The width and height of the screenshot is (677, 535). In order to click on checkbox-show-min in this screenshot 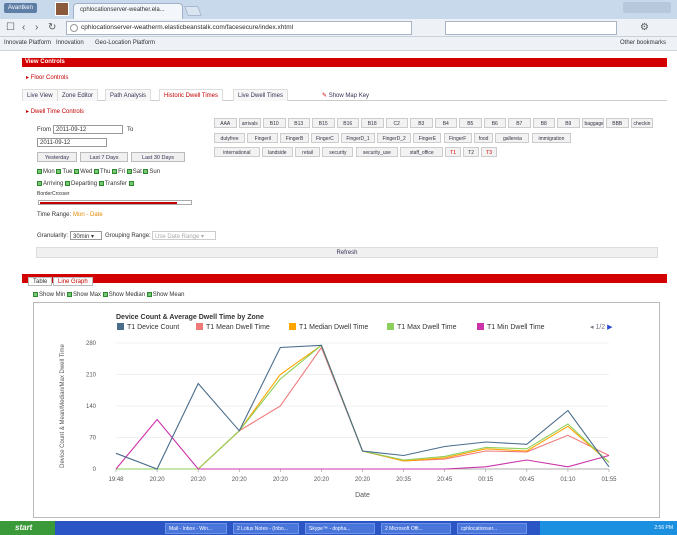, I will do `click(35, 294)`.